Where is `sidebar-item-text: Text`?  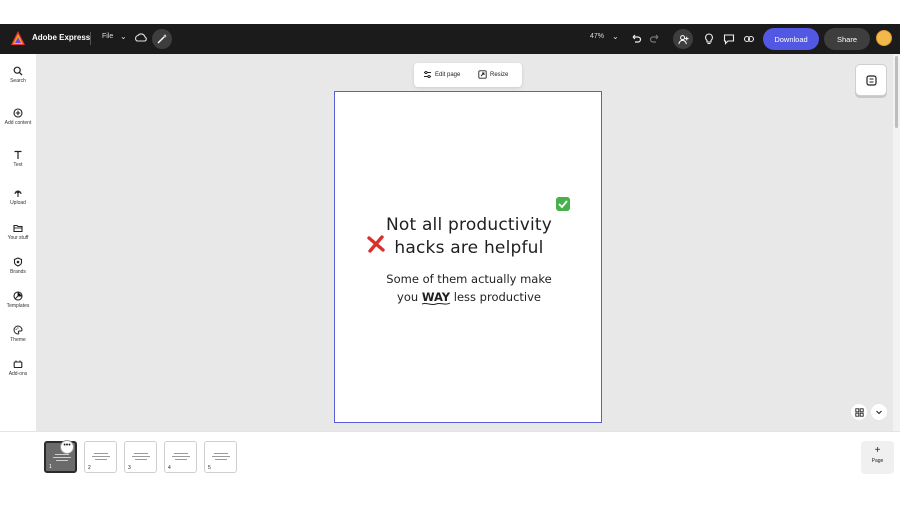
sidebar-item-text: Text is located at coordinates (18, 159).